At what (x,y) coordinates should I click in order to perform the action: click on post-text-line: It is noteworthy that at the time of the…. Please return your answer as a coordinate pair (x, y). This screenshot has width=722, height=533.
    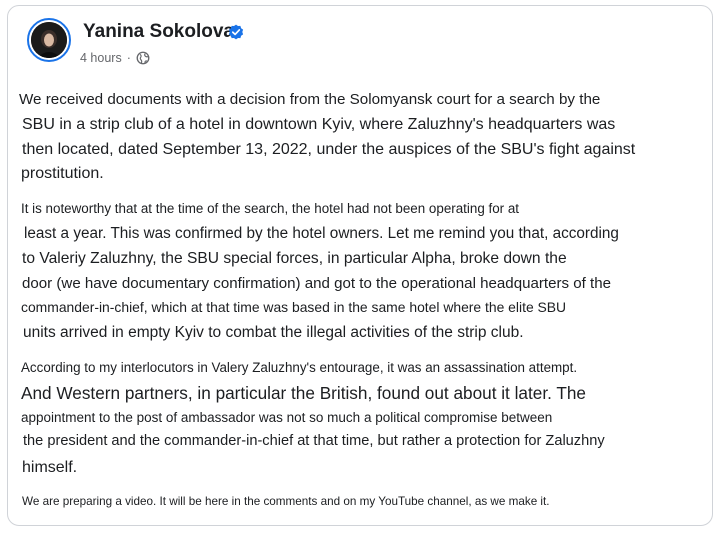
    Looking at the image, I should click on (270, 208).